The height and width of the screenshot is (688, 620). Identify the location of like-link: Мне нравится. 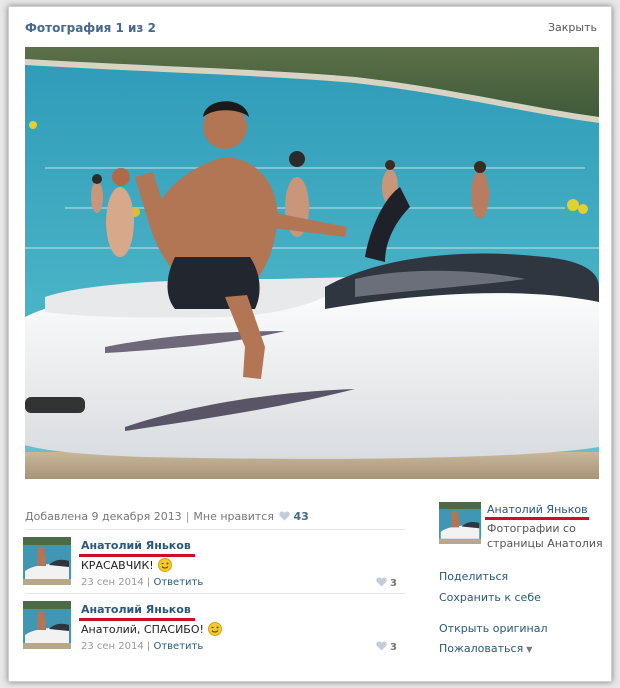
(233, 516).